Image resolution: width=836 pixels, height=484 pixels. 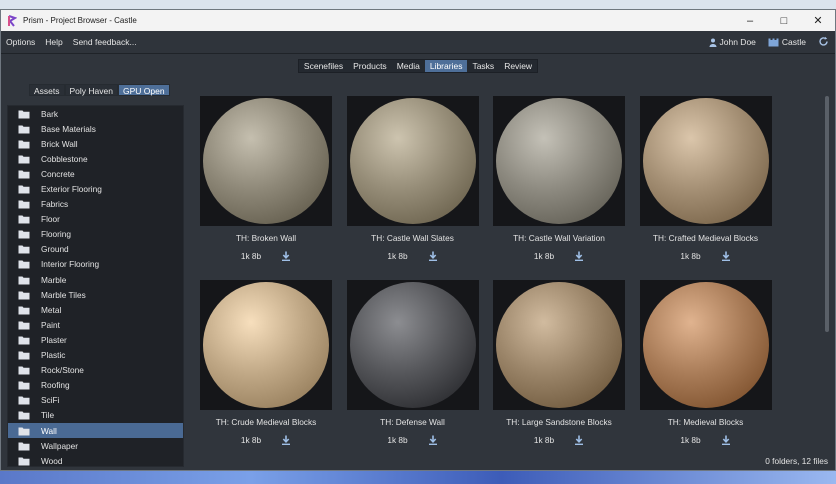 What do you see at coordinates (20, 42) in the screenshot?
I see `menu-options: Options` at bounding box center [20, 42].